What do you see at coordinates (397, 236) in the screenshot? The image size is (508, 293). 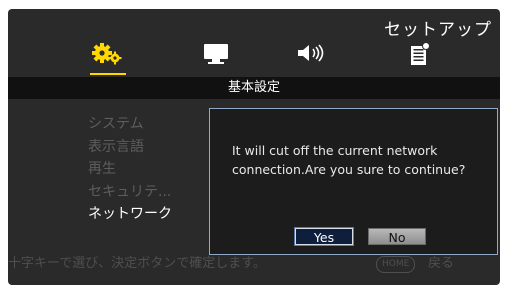 I see `no-button: No` at bounding box center [397, 236].